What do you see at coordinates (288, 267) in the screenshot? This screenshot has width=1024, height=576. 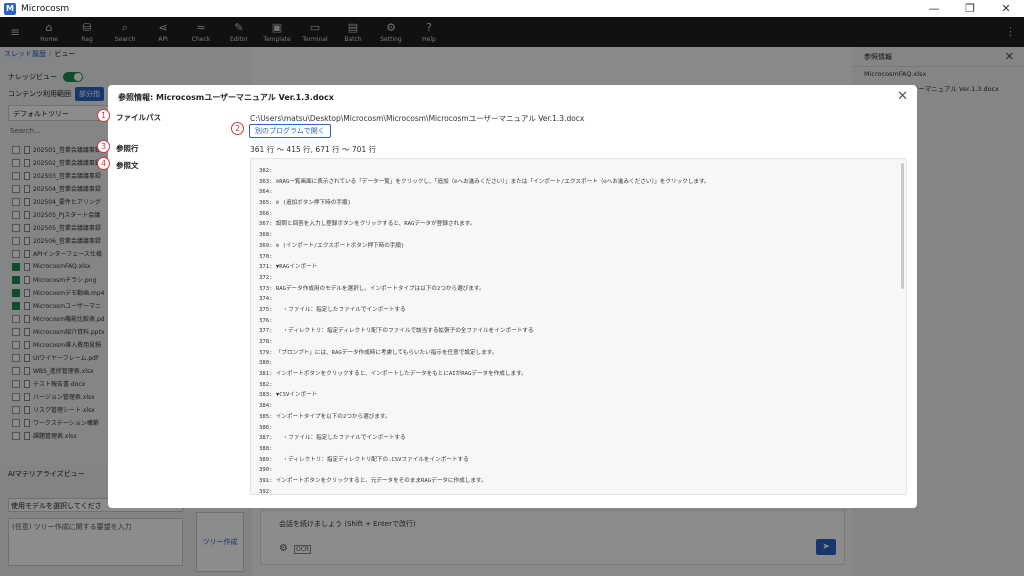 I see `reference-line: 371: ▼RAGインポート` at bounding box center [288, 267].